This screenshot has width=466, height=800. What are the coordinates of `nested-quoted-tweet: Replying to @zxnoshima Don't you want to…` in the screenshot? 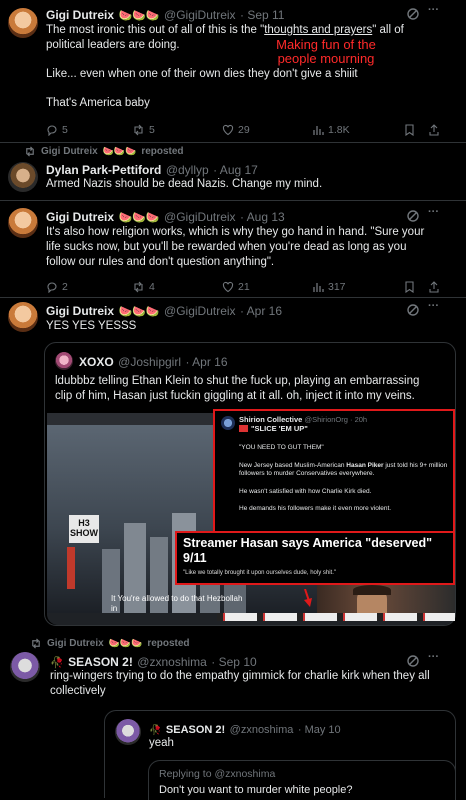 It's located at (302, 780).